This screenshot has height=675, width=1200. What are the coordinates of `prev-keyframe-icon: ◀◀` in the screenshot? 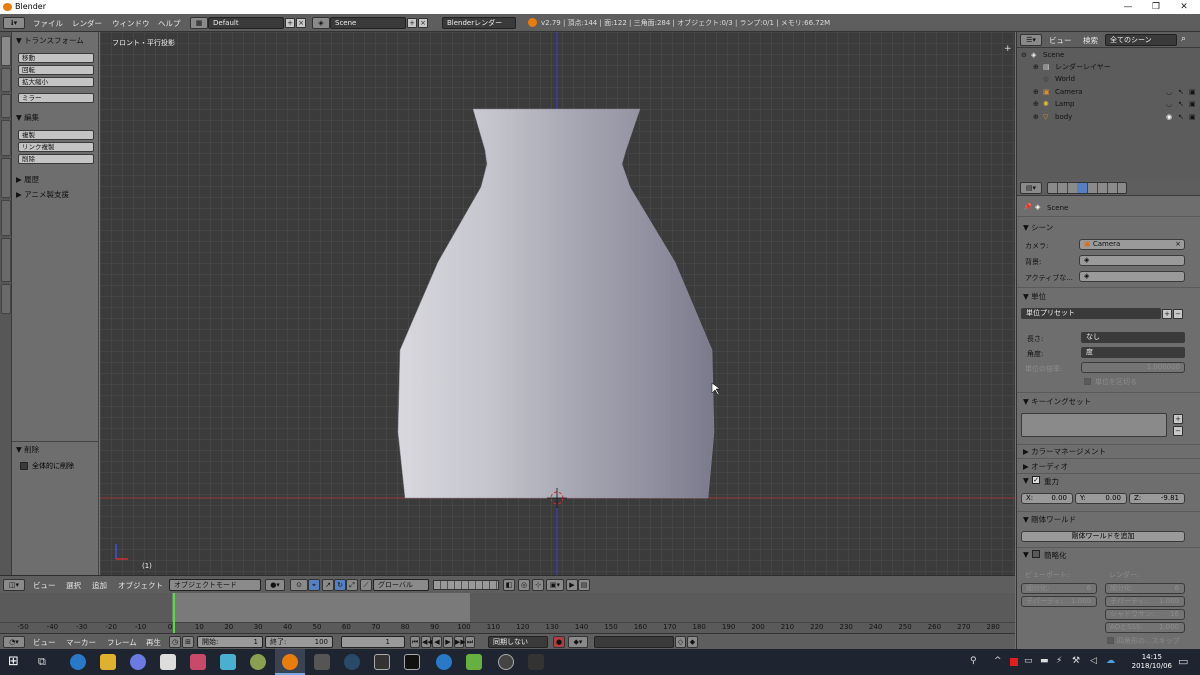 It's located at (427, 642).